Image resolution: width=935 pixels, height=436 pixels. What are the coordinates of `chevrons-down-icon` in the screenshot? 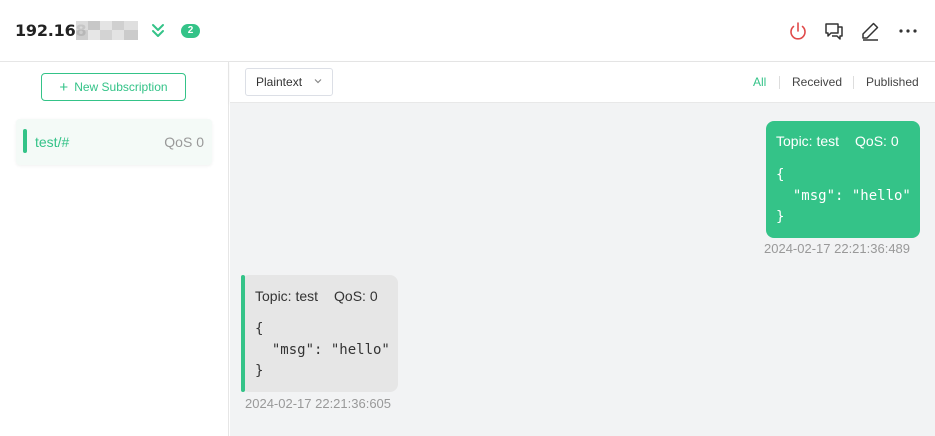 It's located at (158, 31).